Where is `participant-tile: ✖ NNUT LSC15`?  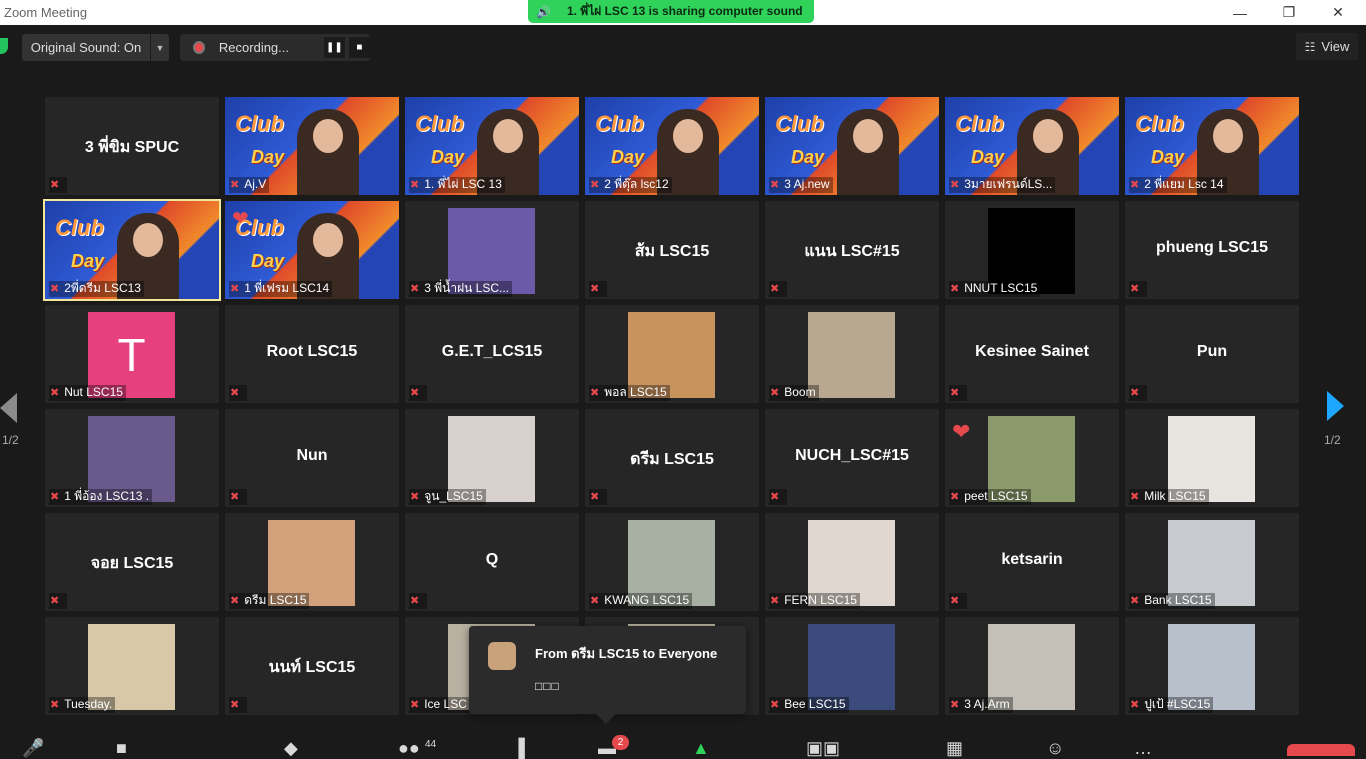
participant-tile: ✖ NNUT LSC15 is located at coordinates (1032, 250).